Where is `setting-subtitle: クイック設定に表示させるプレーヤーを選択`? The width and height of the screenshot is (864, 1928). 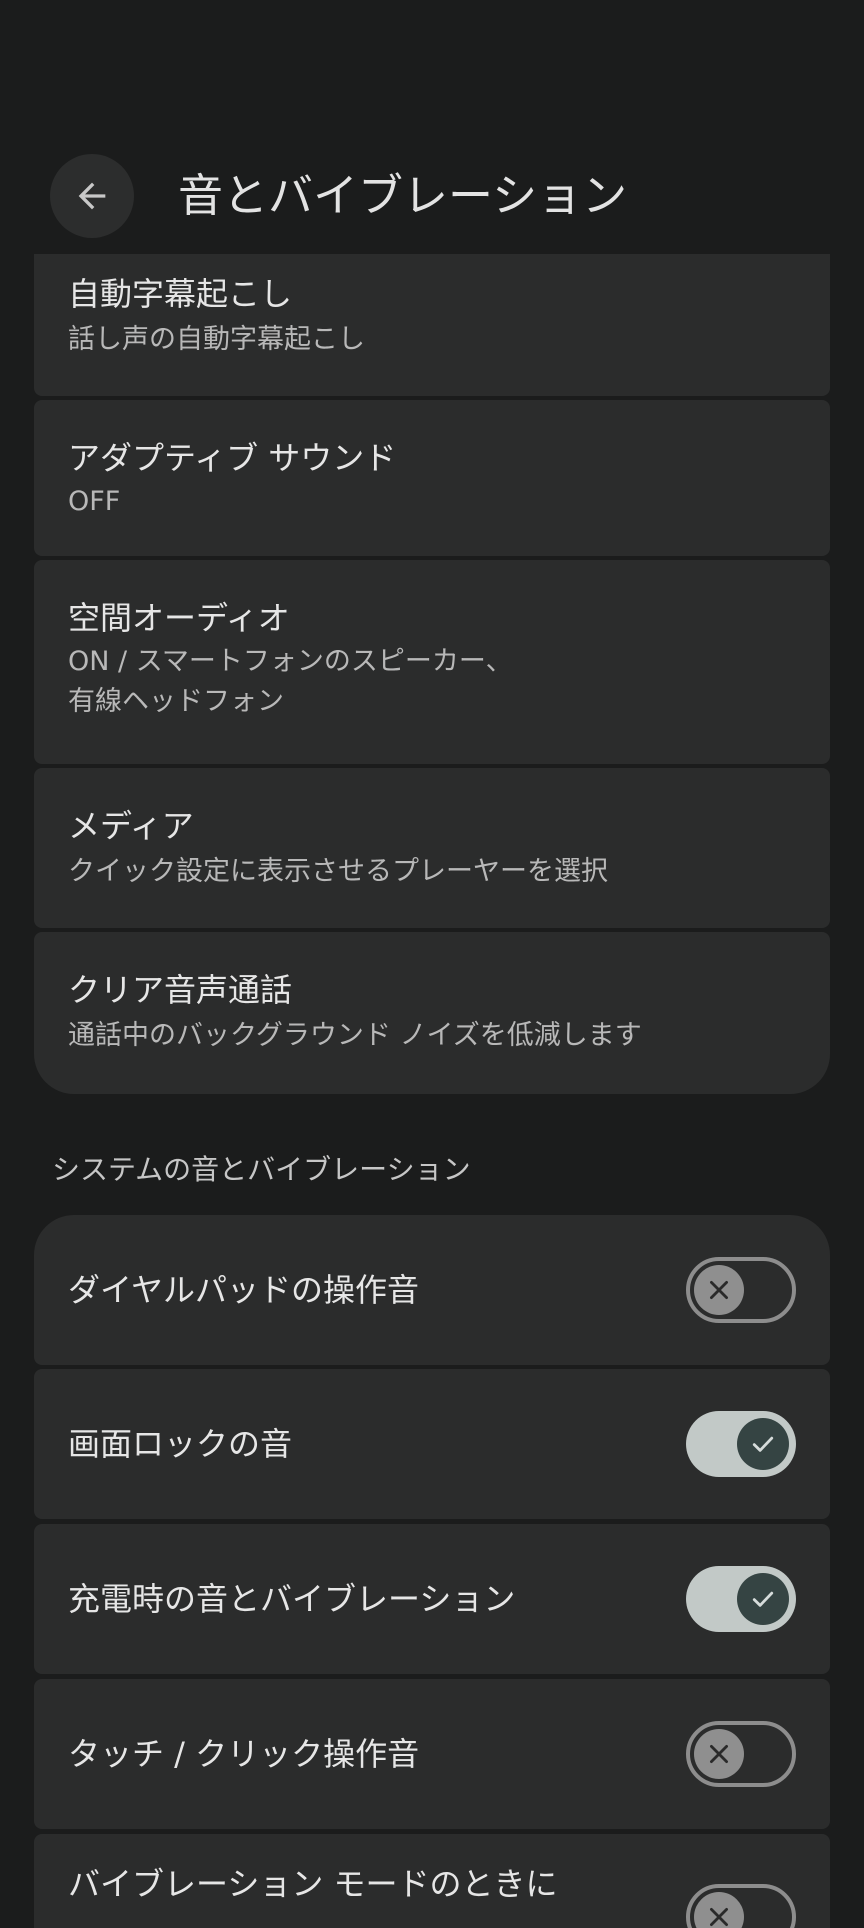 setting-subtitle: クイック設定に表示させるプレーヤーを選択 is located at coordinates (338, 871).